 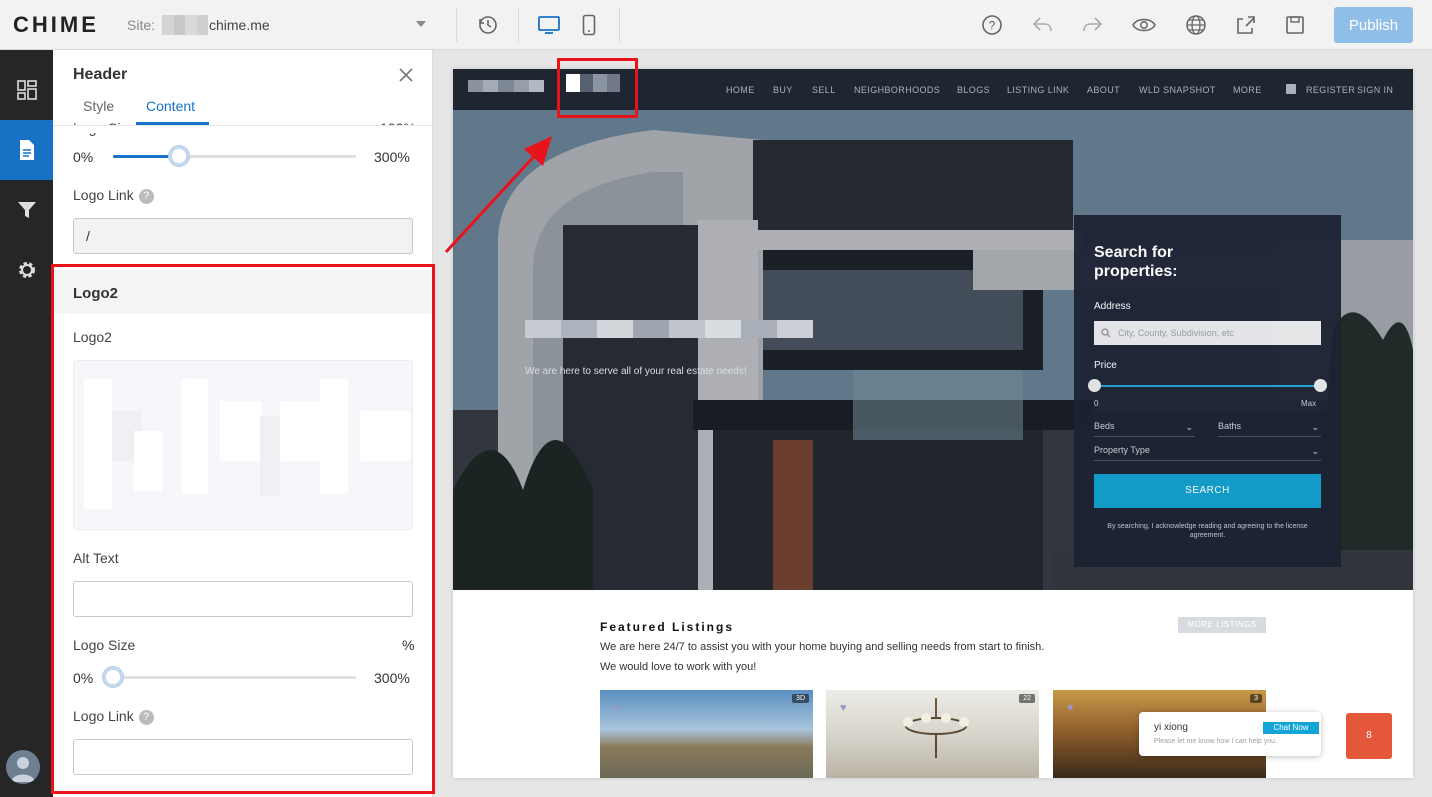 What do you see at coordinates (1144, 429) in the screenshot?
I see `beds-select: Beds ⌄` at bounding box center [1144, 429].